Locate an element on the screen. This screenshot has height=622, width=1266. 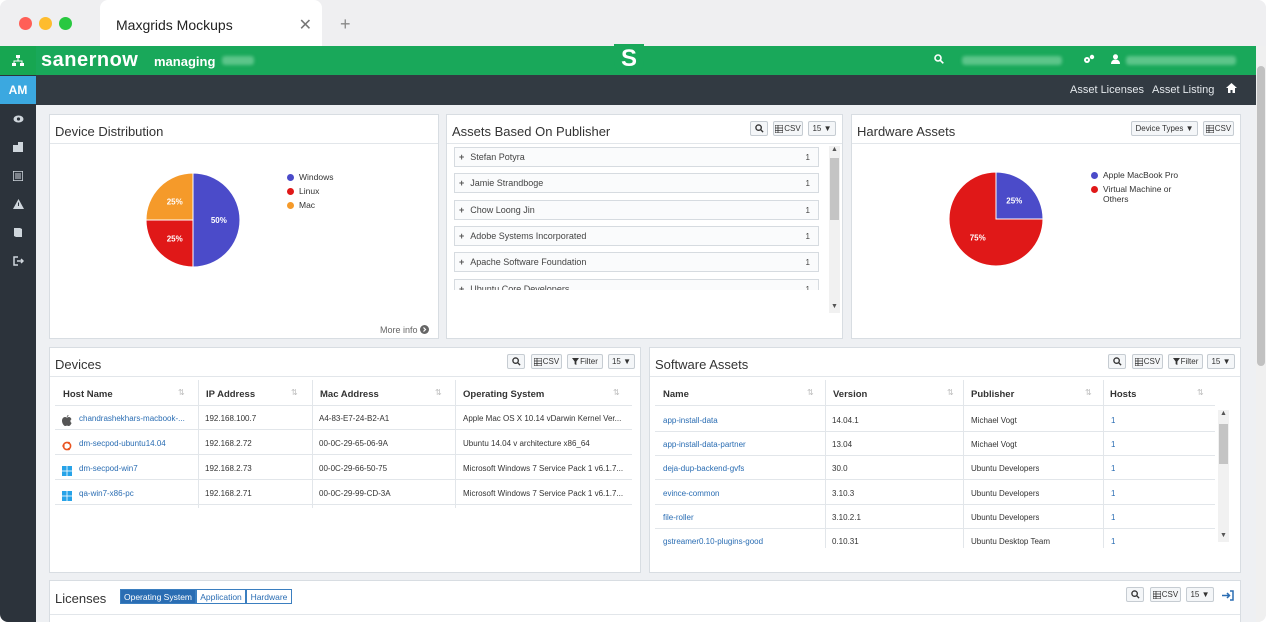
column-header: Mac Address is located at coordinates (349, 394).